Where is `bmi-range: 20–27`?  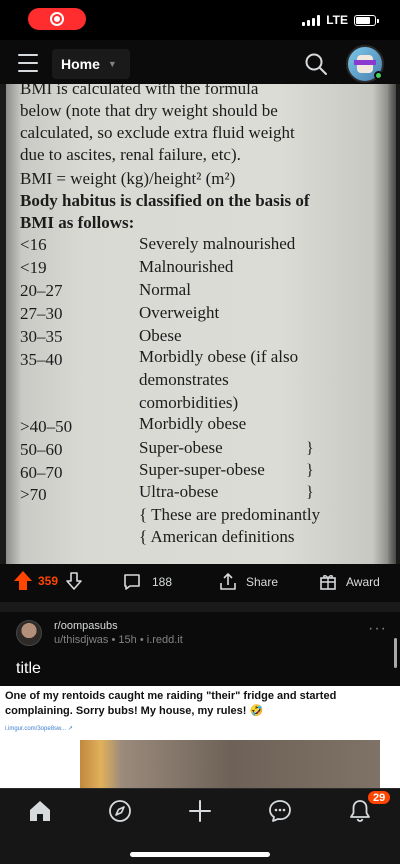
bmi-range: 20–27 is located at coordinates (41, 290).